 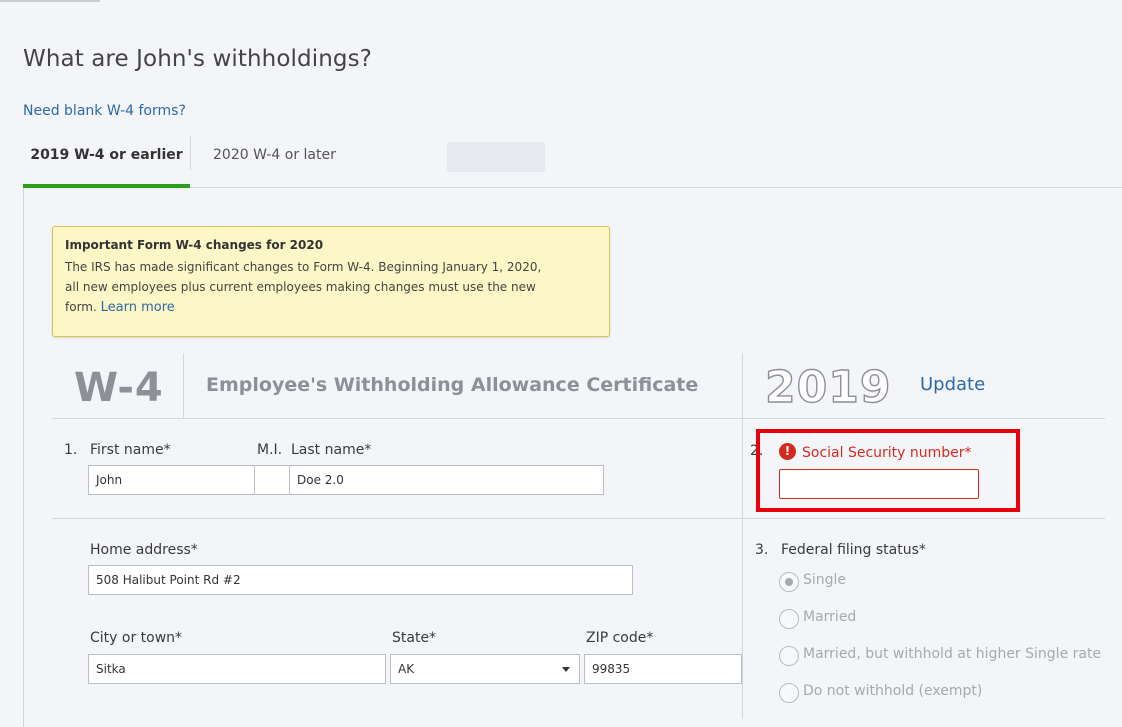 I want to click on last-name-label: Last name*, so click(x=331, y=450).